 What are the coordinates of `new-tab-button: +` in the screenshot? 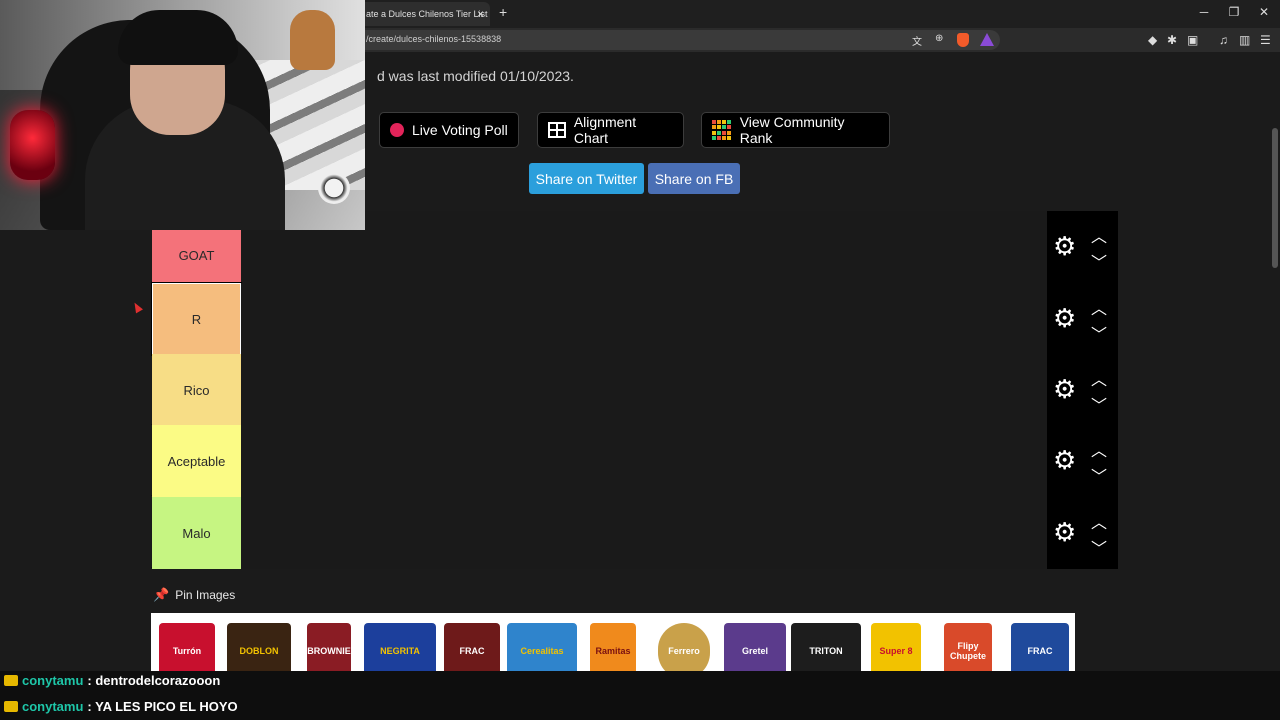 It's located at (503, 12).